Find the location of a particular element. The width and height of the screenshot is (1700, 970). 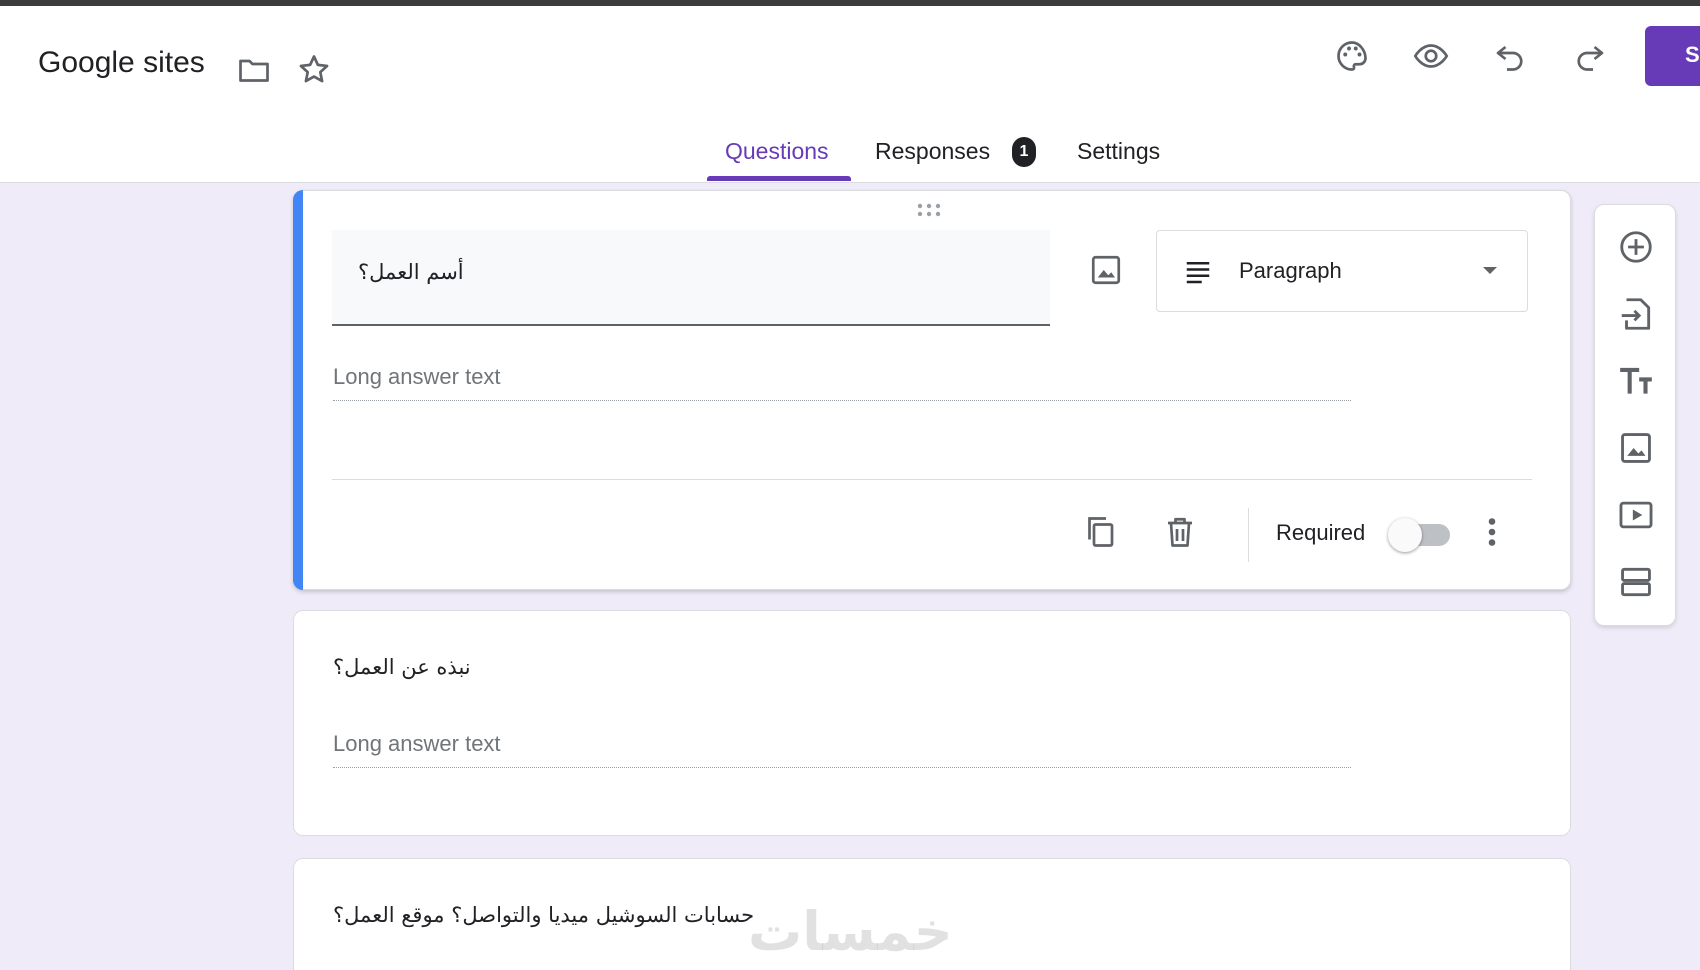

tab-settings: Settings is located at coordinates (1118, 166).